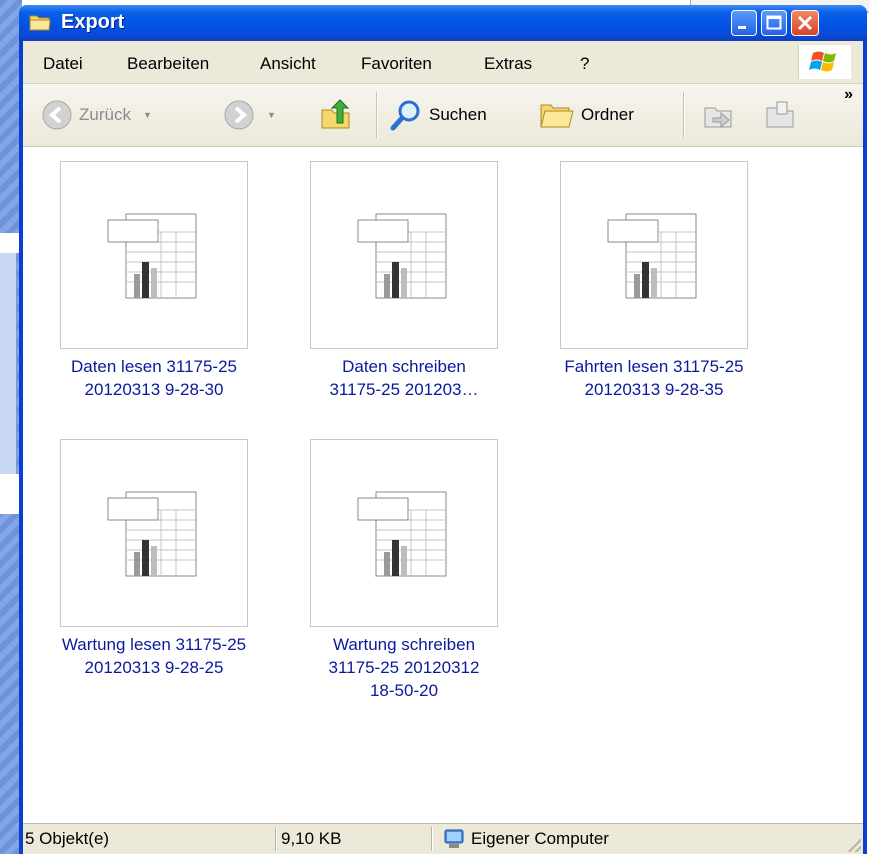 This screenshot has width=869, height=854. Describe the element at coordinates (405, 115) in the screenshot. I see `search-icon` at that location.